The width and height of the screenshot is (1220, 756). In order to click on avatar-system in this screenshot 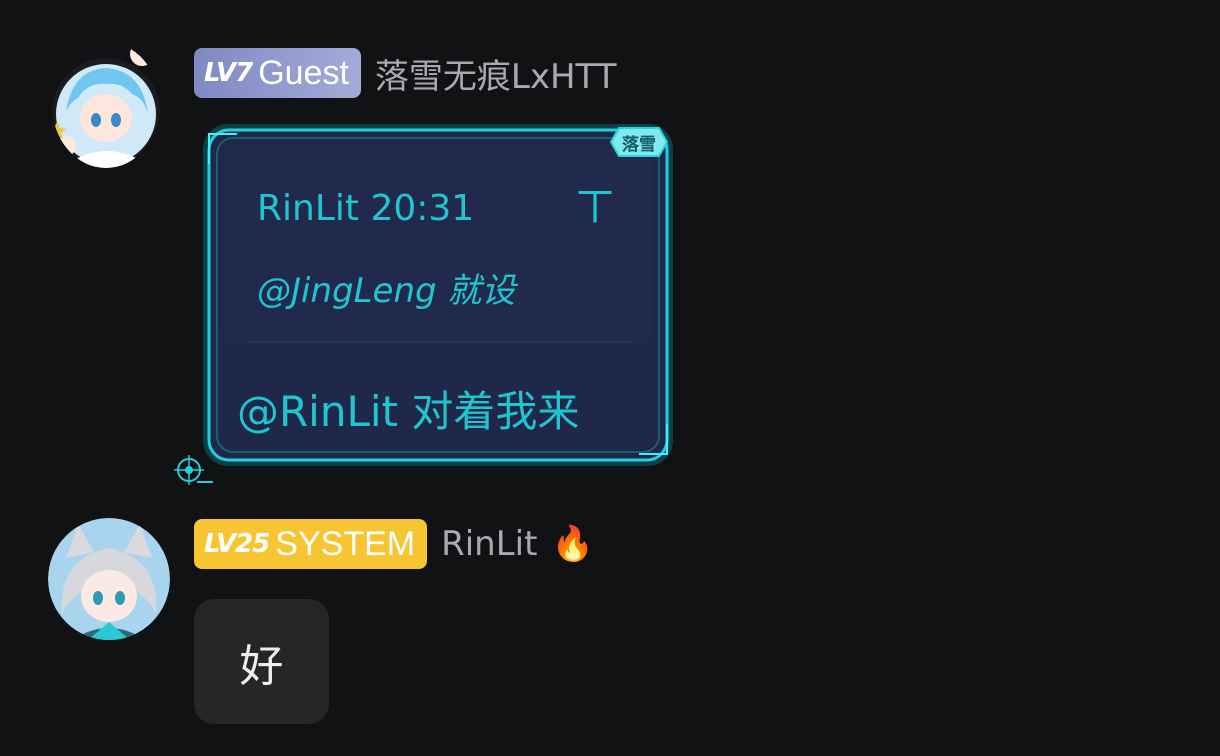, I will do `click(109, 579)`.